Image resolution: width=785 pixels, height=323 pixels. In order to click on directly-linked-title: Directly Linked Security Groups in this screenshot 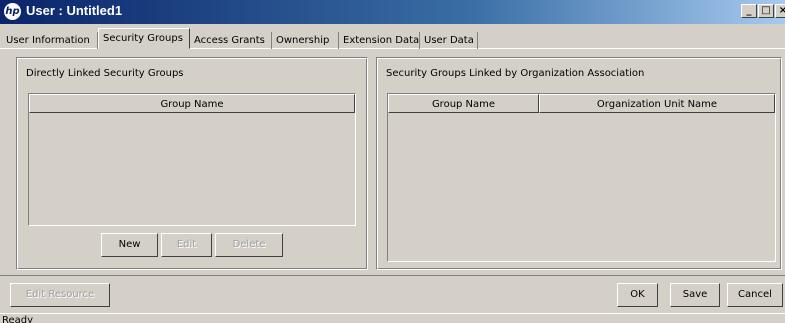, I will do `click(105, 73)`.